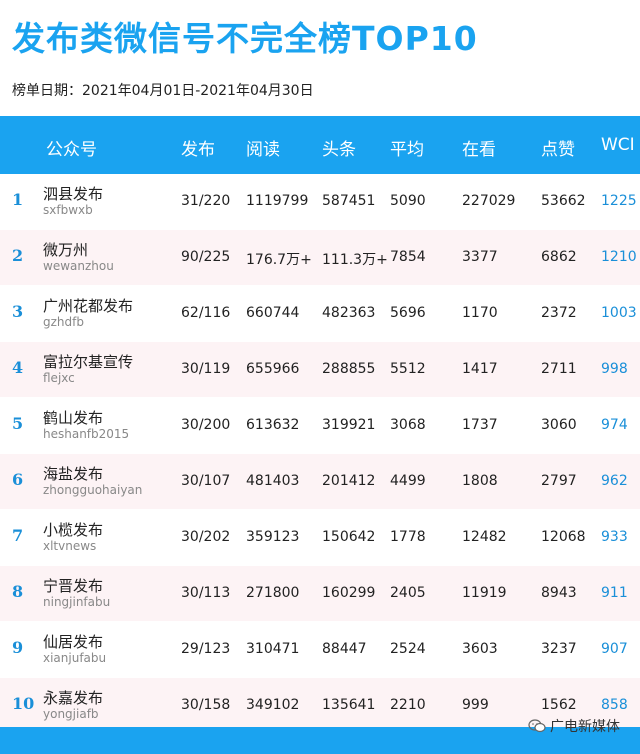 The width and height of the screenshot is (640, 754). What do you see at coordinates (619, 313) in the screenshot?
I see `cell-wci: 1003` at bounding box center [619, 313].